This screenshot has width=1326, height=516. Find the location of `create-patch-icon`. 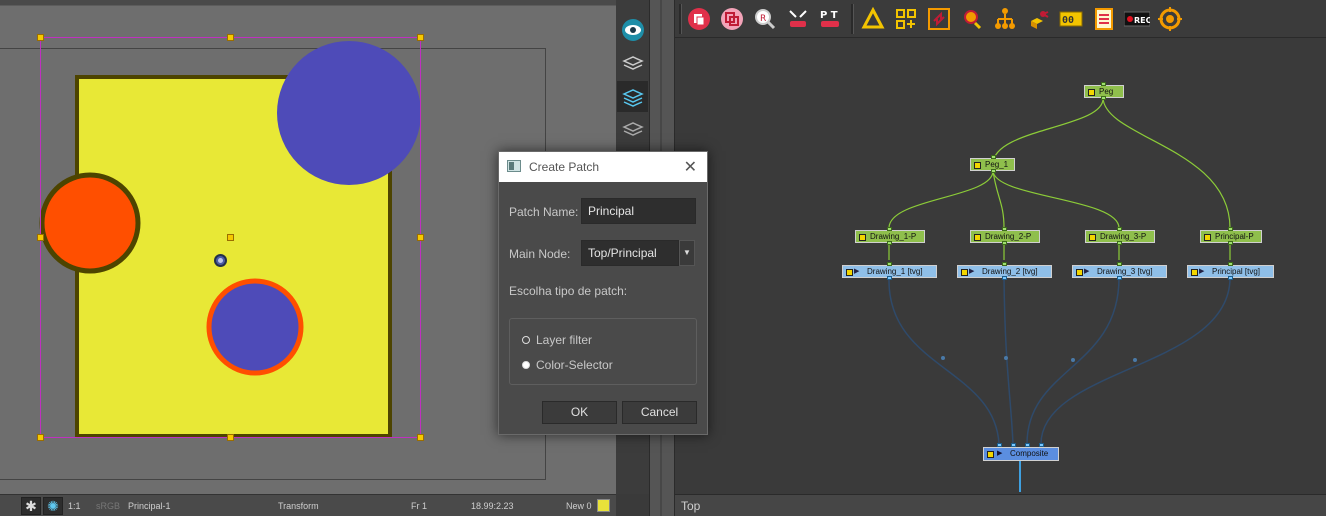

create-patch-icon is located at coordinates (699, 19).